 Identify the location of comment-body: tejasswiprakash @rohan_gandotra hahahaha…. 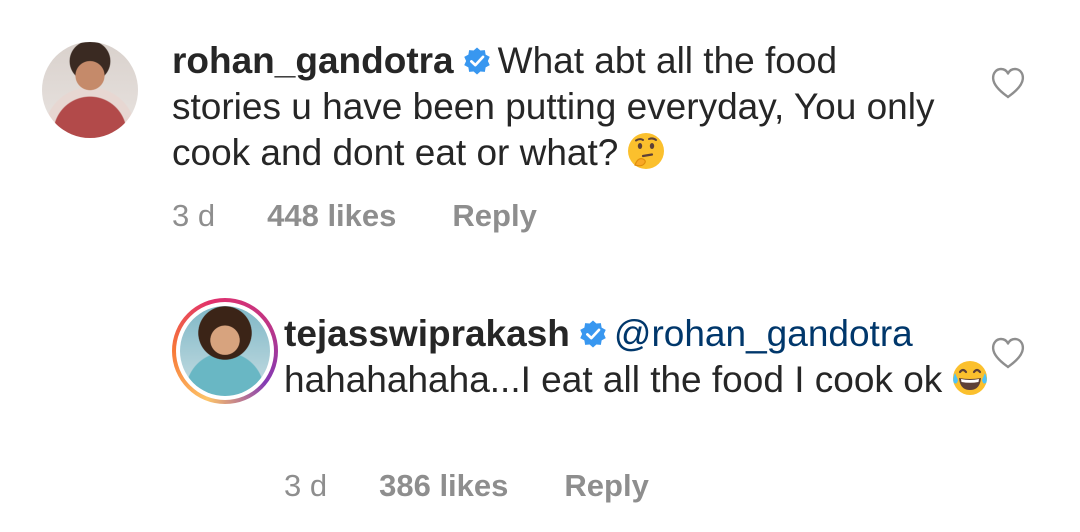
(644, 357).